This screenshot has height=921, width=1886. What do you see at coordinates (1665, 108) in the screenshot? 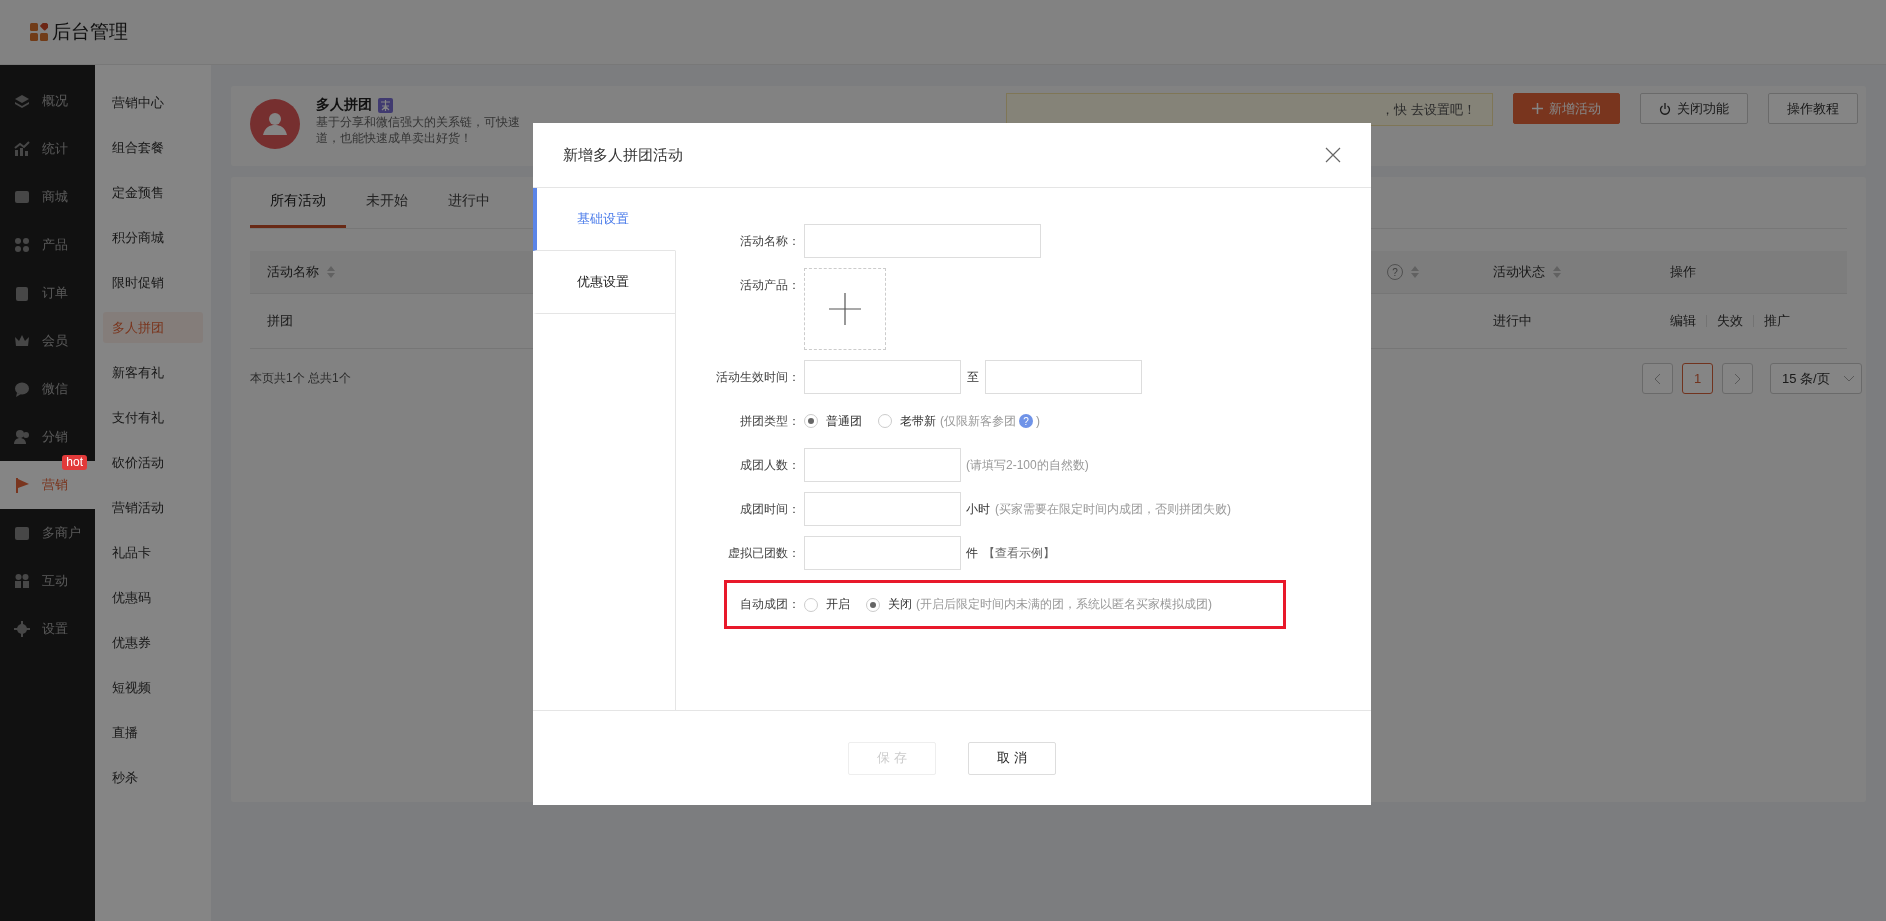
I see `power-icon` at bounding box center [1665, 108].